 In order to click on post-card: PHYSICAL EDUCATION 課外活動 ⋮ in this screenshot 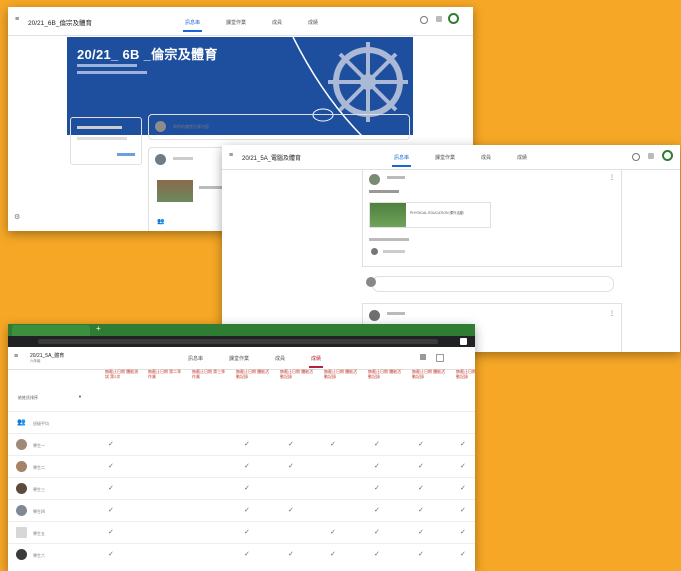, I will do `click(492, 218)`.